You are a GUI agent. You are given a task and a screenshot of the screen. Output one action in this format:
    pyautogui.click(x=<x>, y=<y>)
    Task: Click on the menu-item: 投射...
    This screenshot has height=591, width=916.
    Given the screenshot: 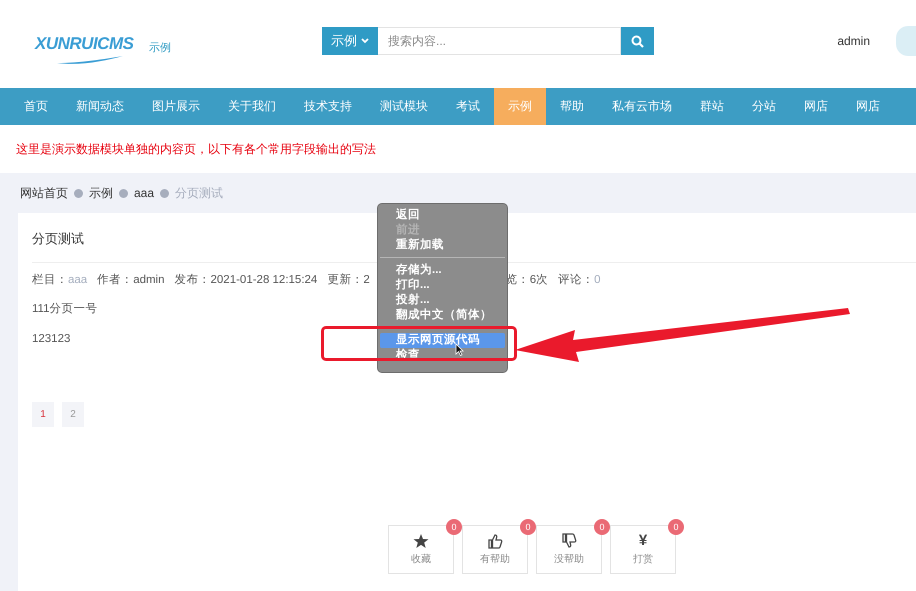 What is the action you would take?
    pyautogui.click(x=442, y=300)
    